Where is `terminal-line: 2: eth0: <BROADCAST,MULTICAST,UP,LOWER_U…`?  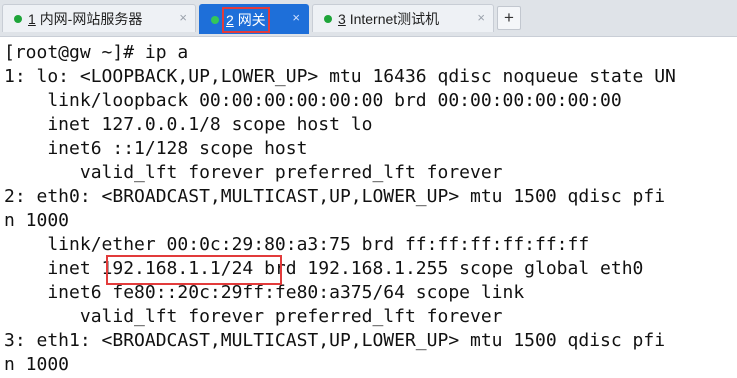
terminal-line: 2: eth0: <BROADCAST,MULTICAST,UP,LOWER_U… is located at coordinates (335, 196).